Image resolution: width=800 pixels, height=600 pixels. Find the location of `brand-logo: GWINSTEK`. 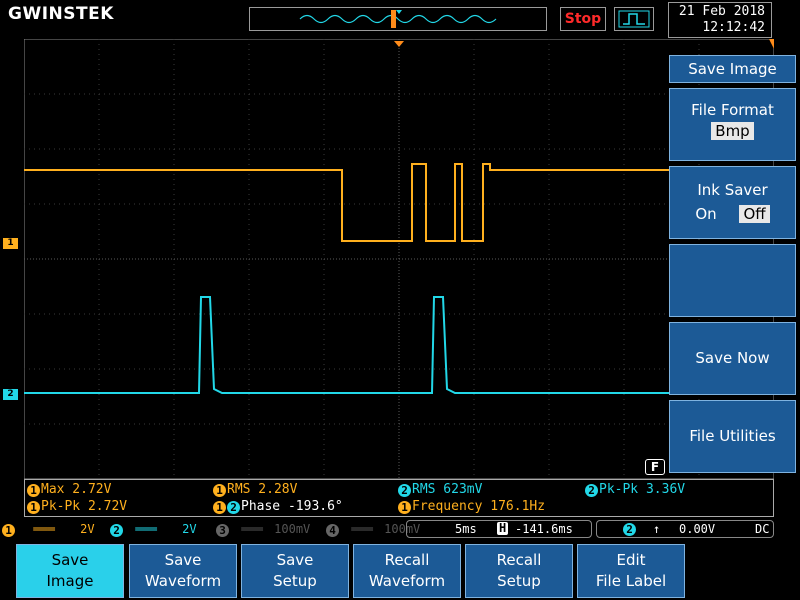

brand-logo: GWINSTEK is located at coordinates (61, 14).